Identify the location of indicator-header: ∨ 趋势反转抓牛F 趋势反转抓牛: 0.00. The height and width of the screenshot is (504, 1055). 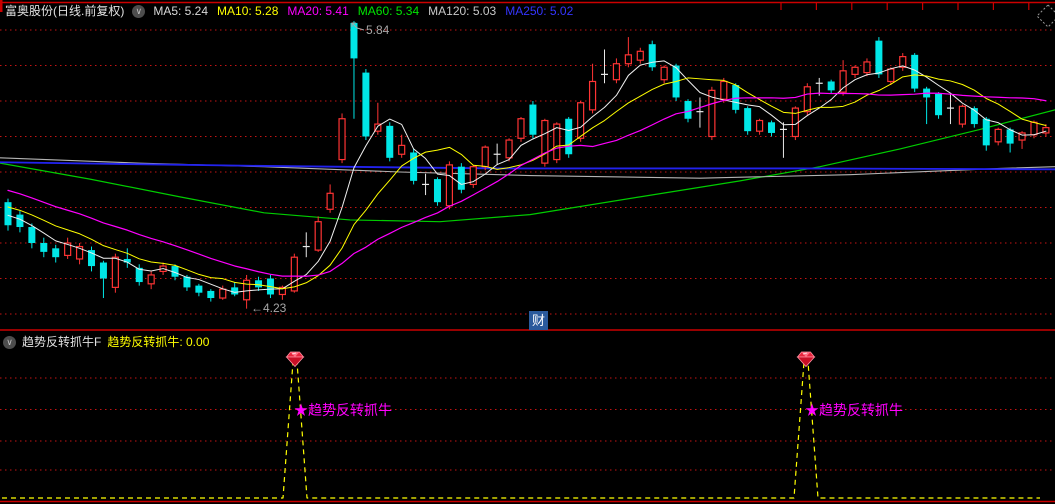
(106, 342).